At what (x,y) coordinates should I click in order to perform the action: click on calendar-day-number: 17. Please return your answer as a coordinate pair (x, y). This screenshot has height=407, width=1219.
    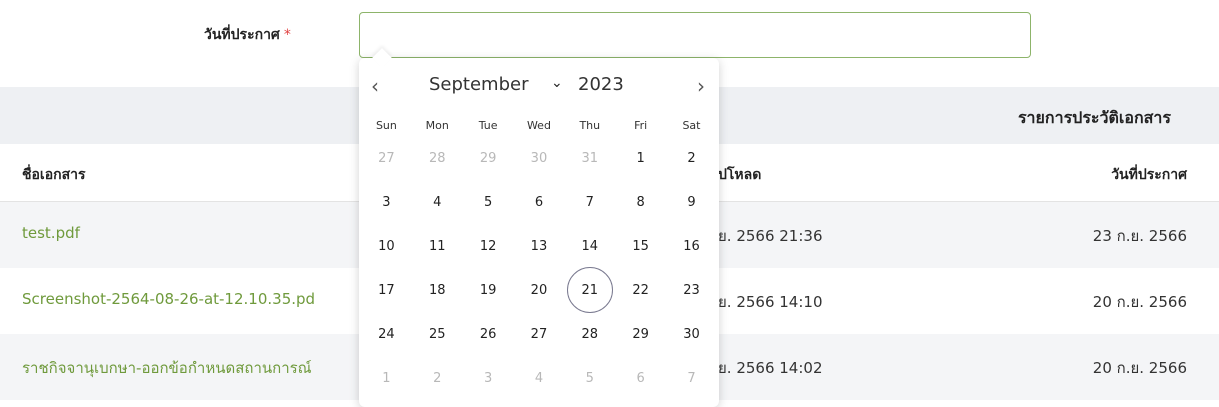
    Looking at the image, I should click on (386, 290).